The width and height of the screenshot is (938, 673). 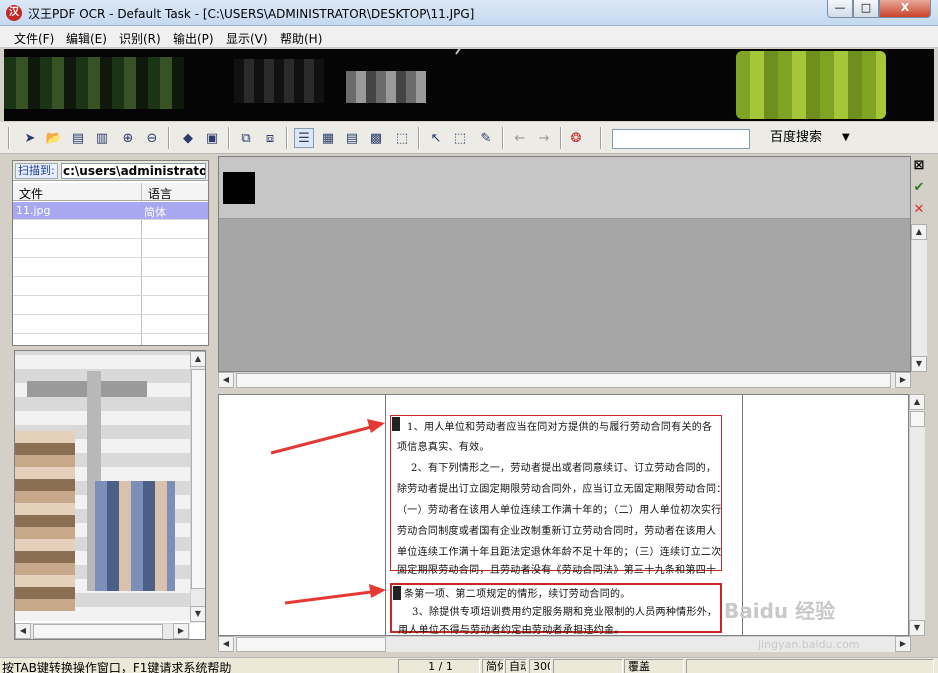 I want to click on arrow-right-icon: →, so click(x=544, y=138).